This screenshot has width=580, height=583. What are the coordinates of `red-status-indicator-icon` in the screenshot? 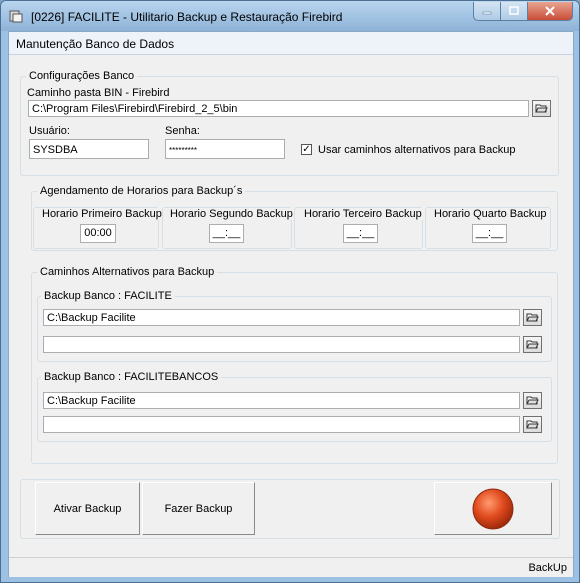 It's located at (493, 508).